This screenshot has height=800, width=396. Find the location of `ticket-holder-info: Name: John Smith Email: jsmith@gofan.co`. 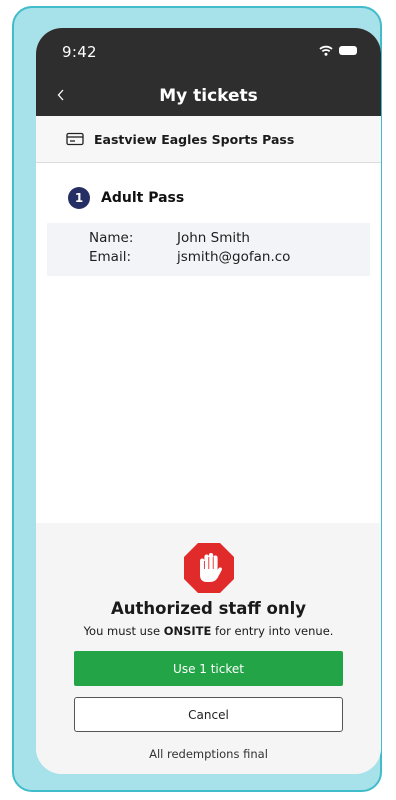

ticket-holder-info: Name: John Smith Email: jsmith@gofan.co is located at coordinates (208, 249).